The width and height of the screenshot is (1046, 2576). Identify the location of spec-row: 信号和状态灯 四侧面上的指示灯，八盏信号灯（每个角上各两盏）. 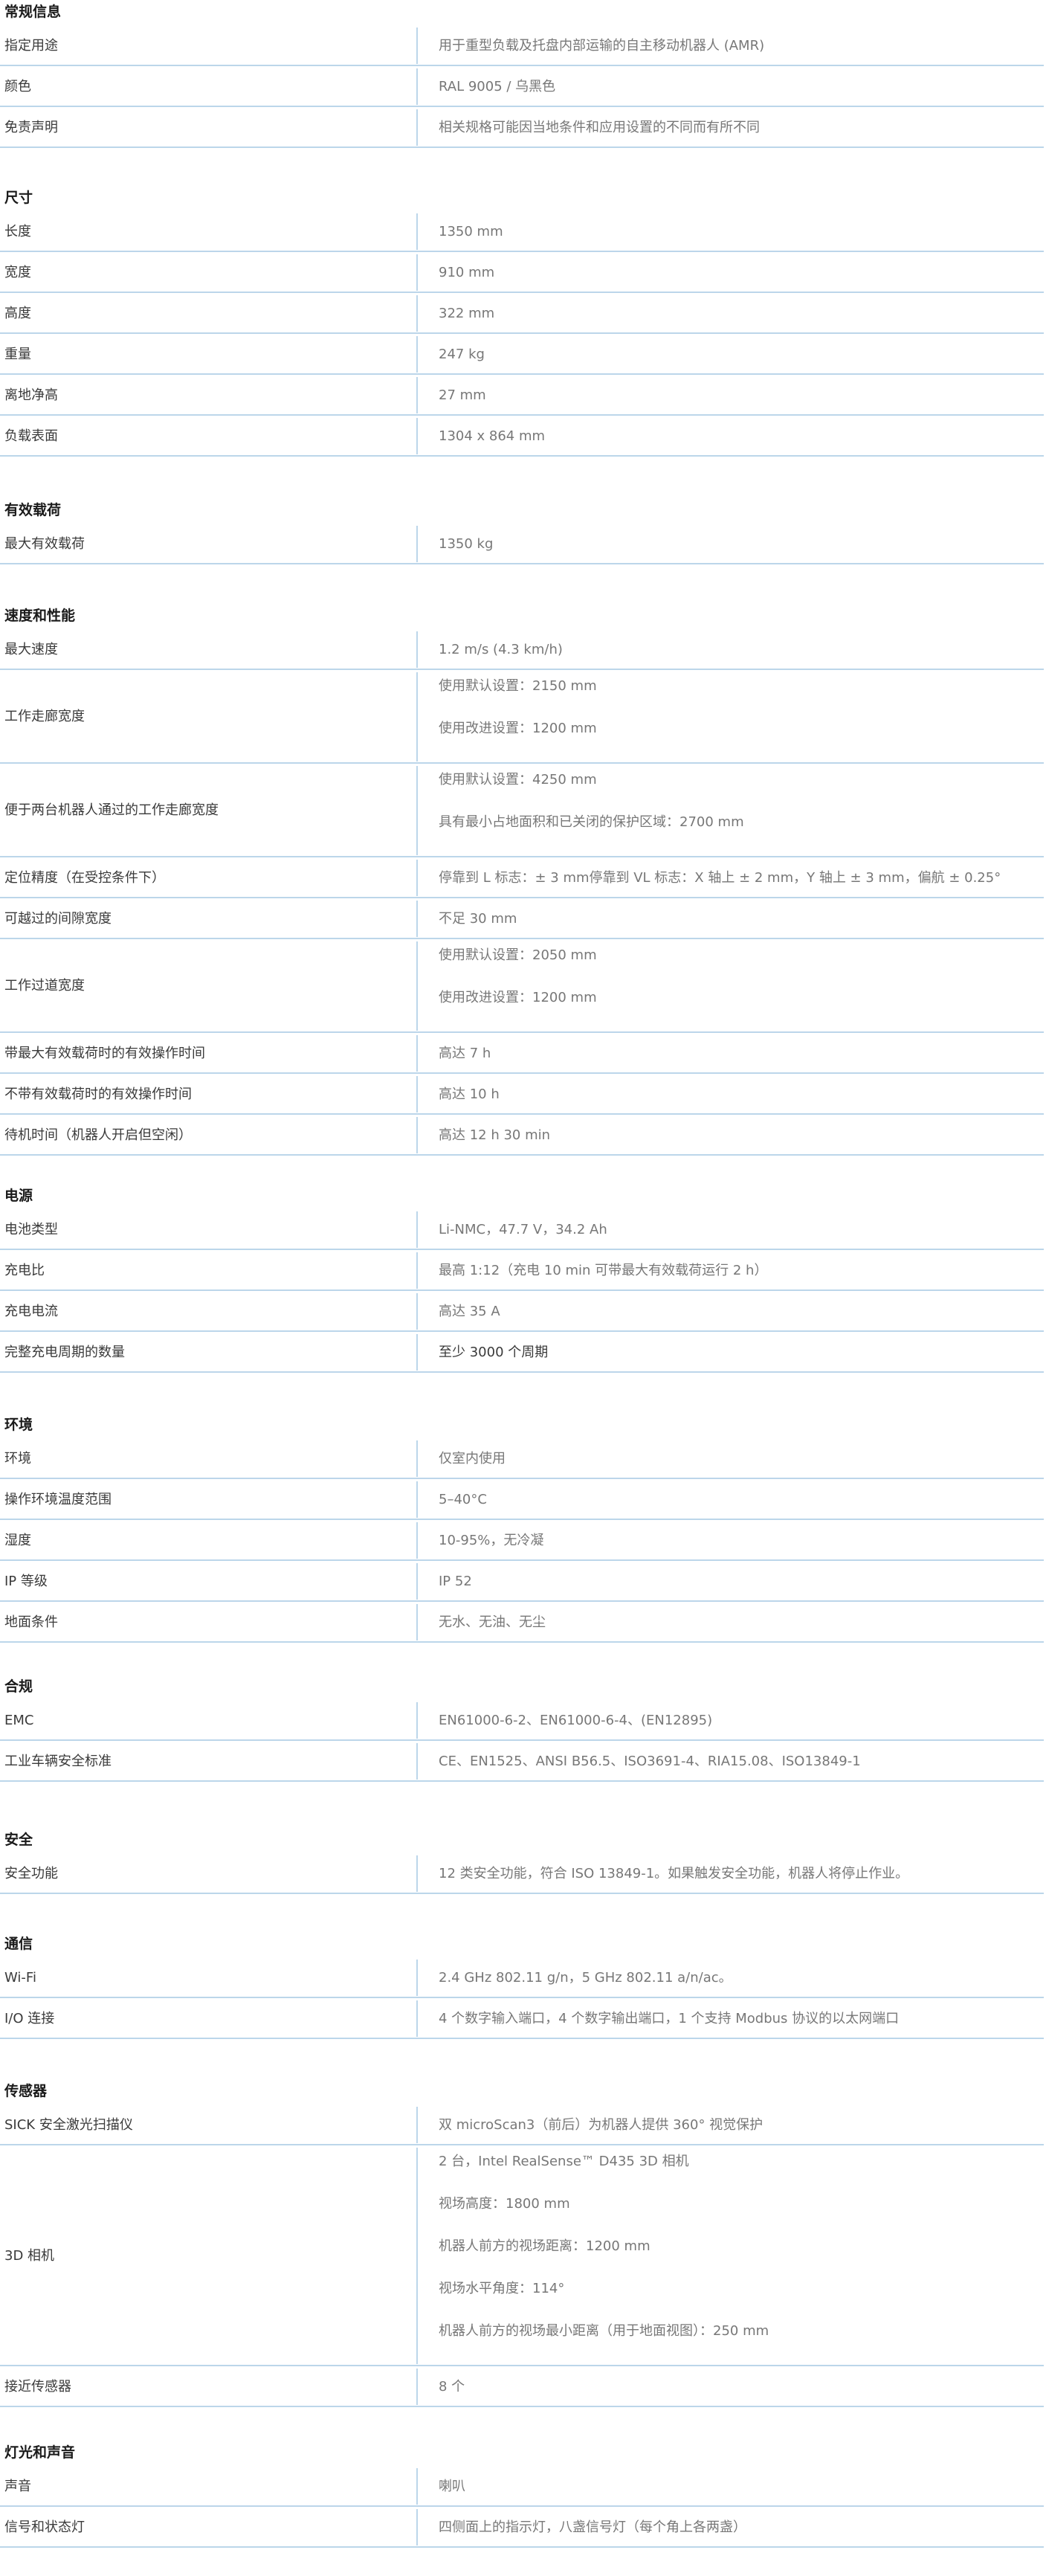
(522, 2527).